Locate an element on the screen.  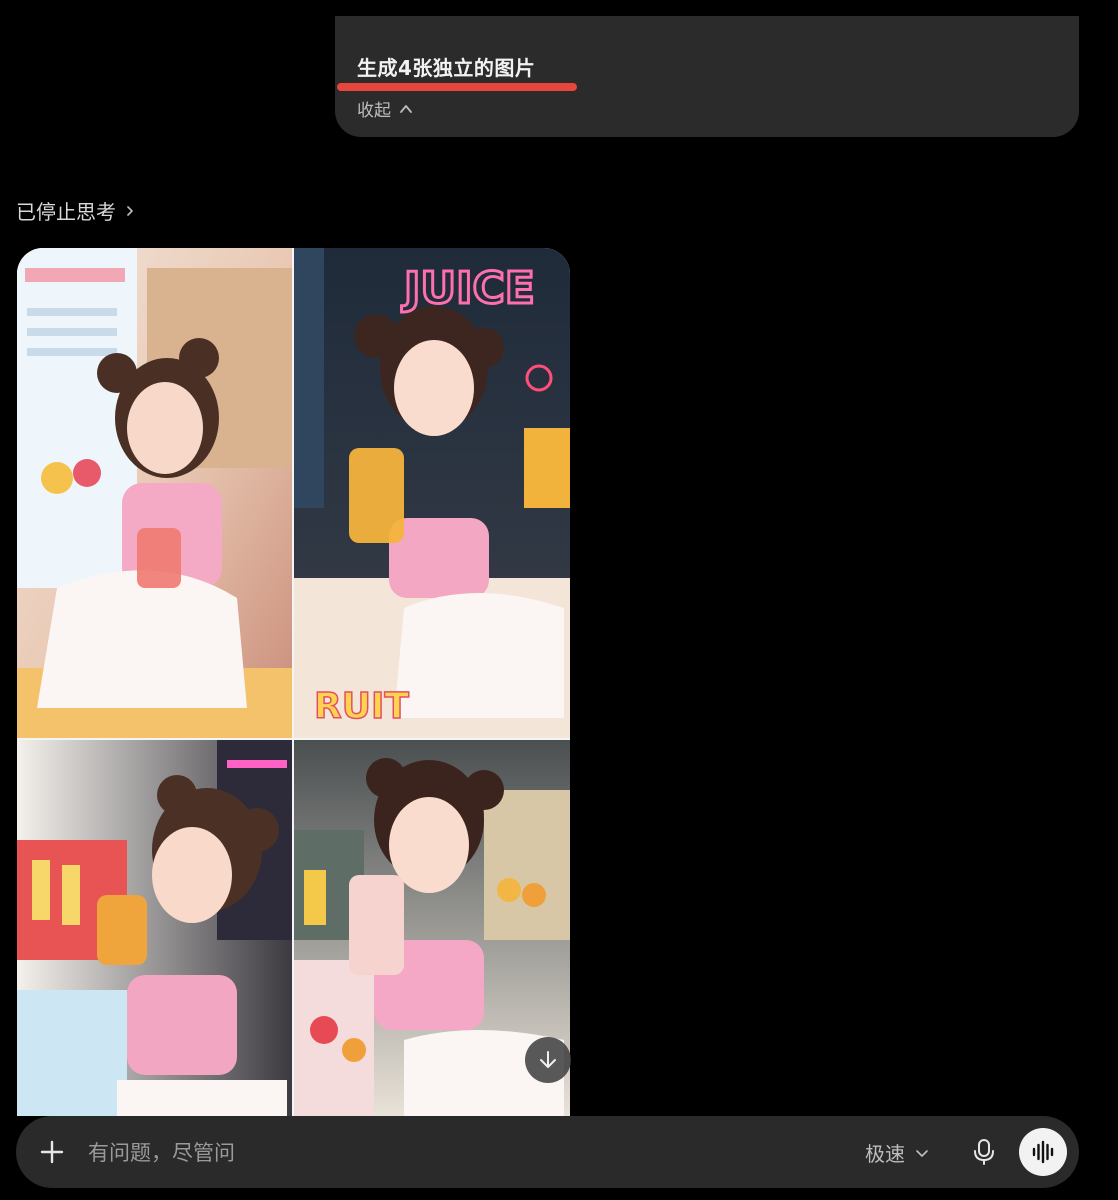
message-input is located at coordinates (438, 1153).